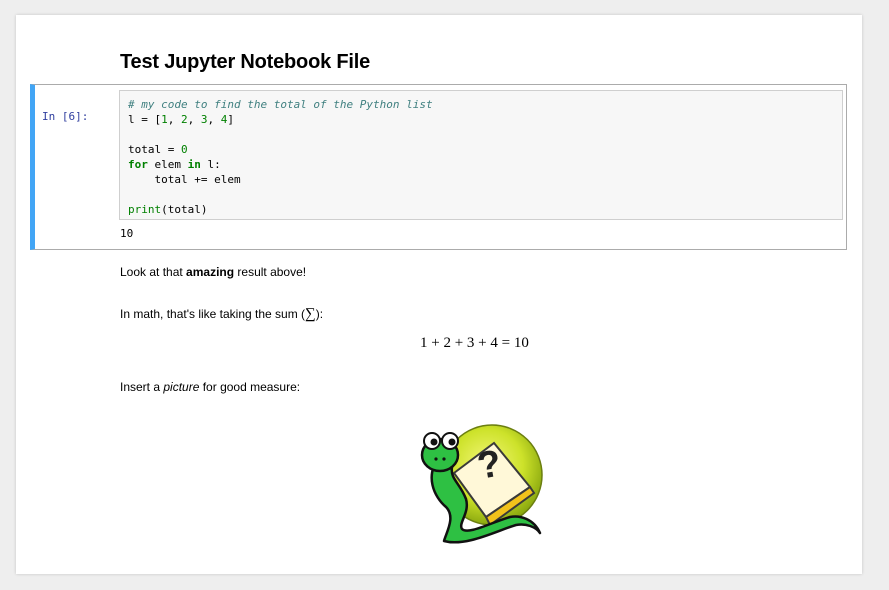 This screenshot has height=590, width=889. I want to click on math-equation: 1 + 2 + 3 + 4 = 10, so click(474, 343).